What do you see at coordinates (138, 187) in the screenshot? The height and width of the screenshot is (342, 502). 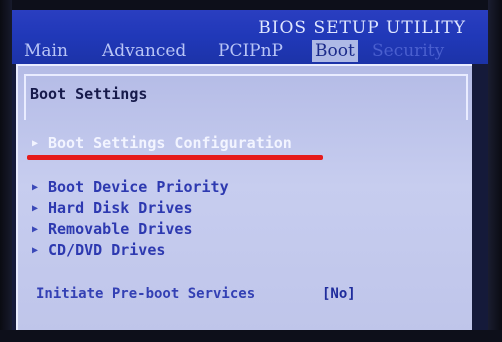 I see `menu-item-label: Boot Device Priority` at bounding box center [138, 187].